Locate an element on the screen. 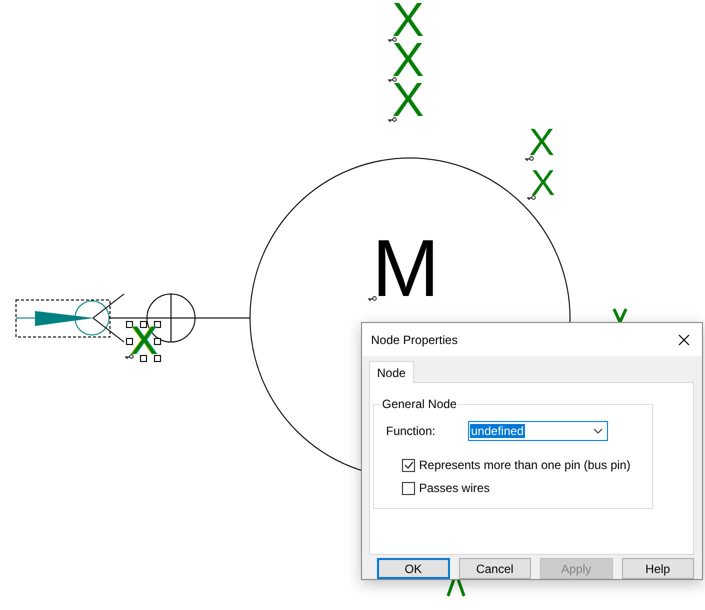  field-label: Function: is located at coordinates (411, 431).